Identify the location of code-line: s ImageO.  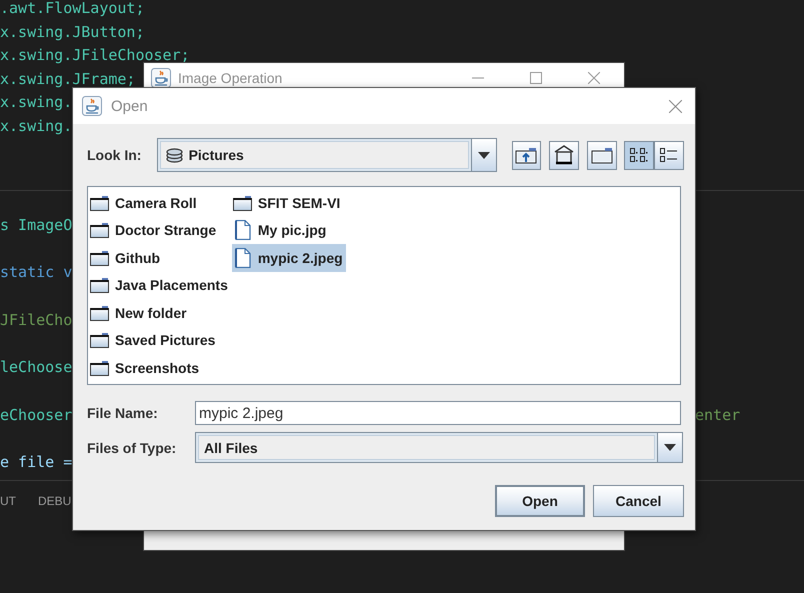
(36, 225).